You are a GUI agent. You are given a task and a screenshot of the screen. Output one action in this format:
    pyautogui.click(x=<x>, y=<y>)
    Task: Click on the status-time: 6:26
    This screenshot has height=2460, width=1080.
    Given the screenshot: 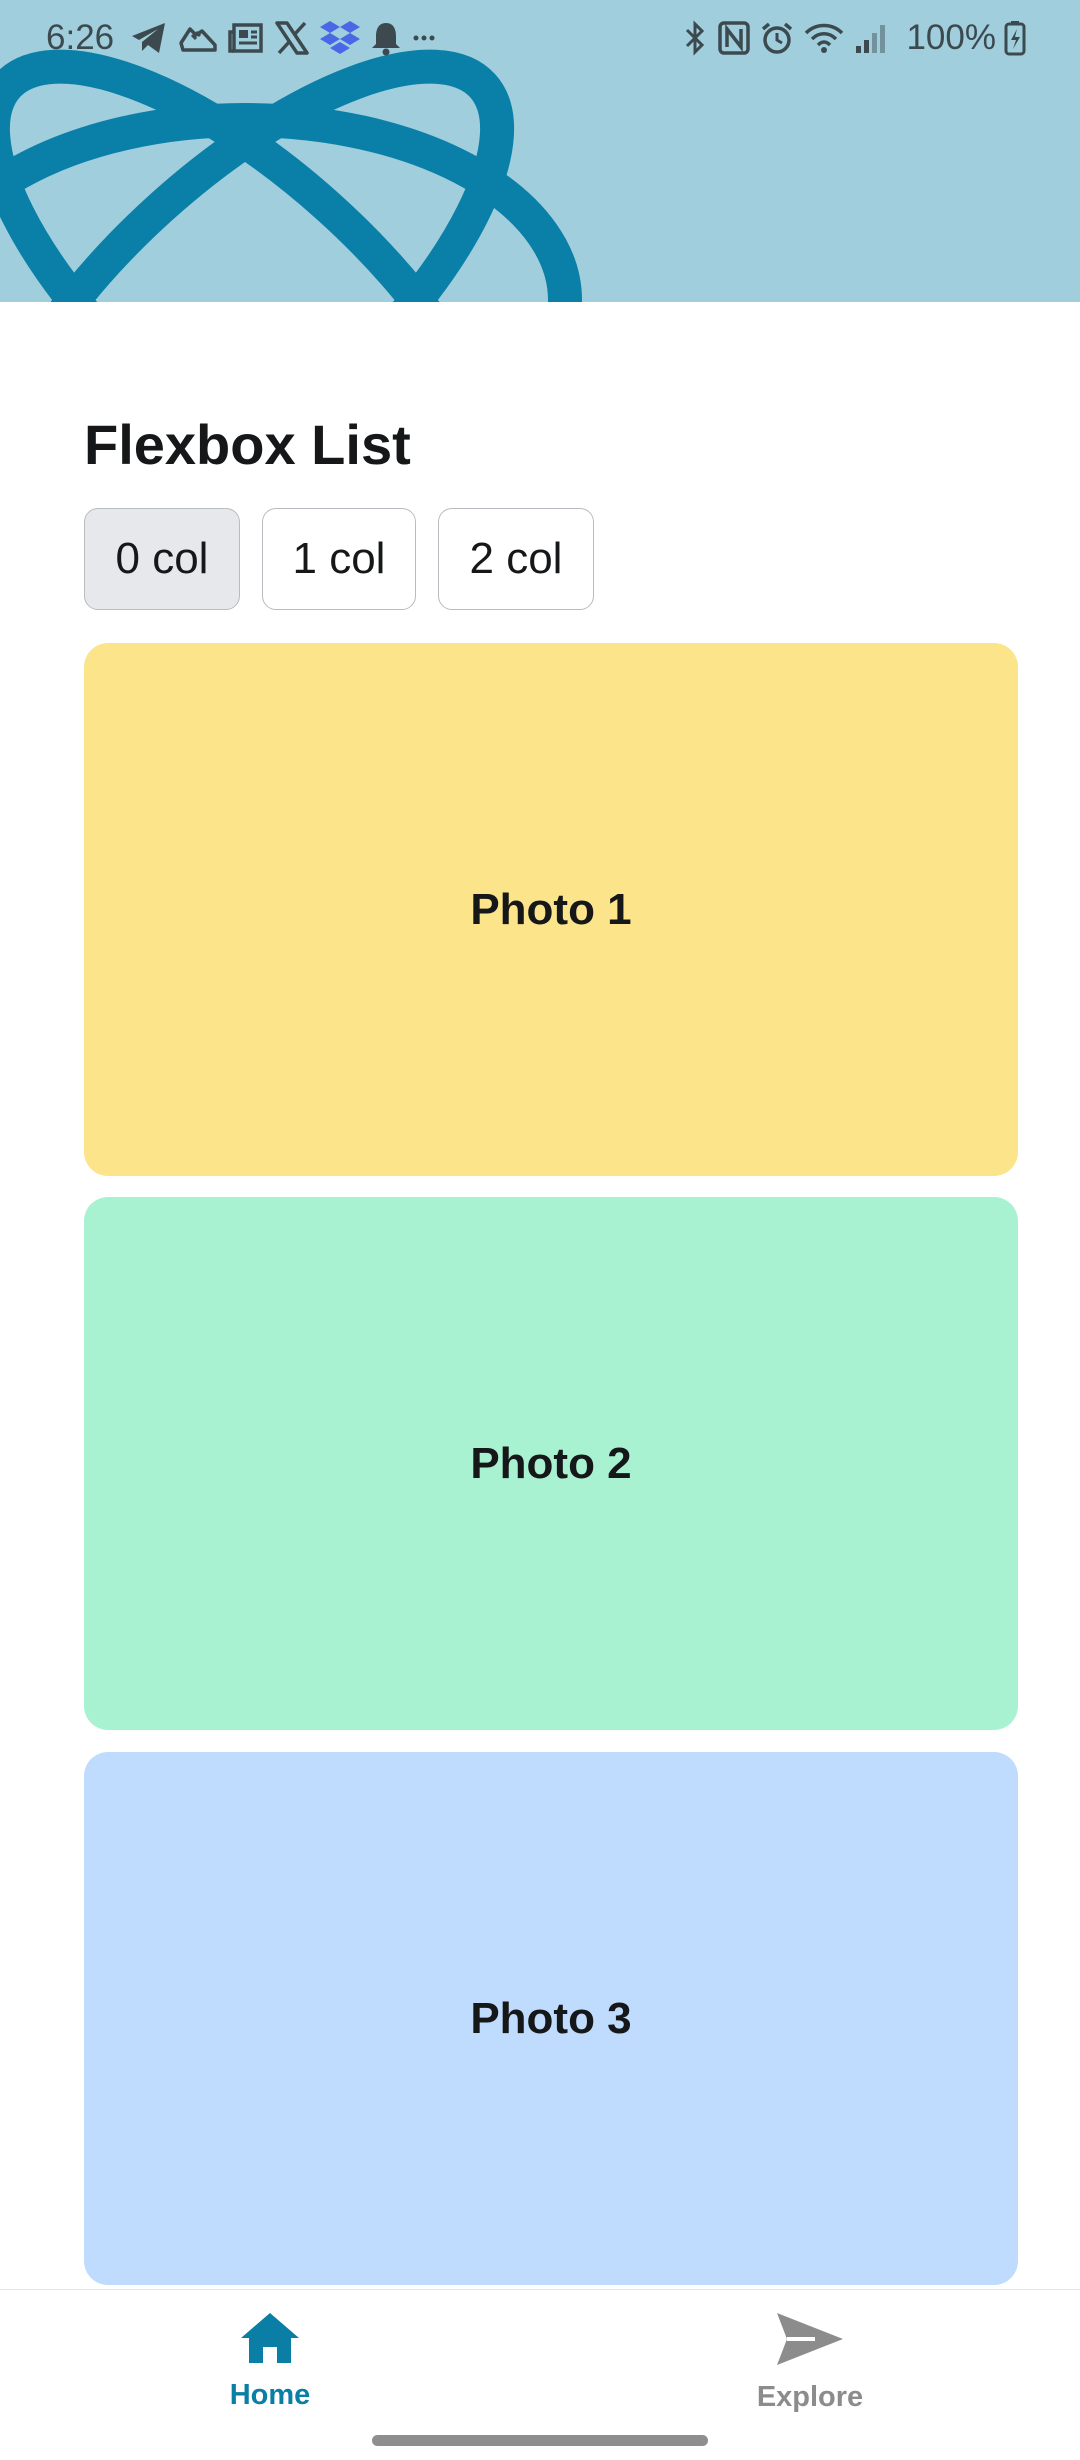 What is the action you would take?
    pyautogui.click(x=80, y=37)
    